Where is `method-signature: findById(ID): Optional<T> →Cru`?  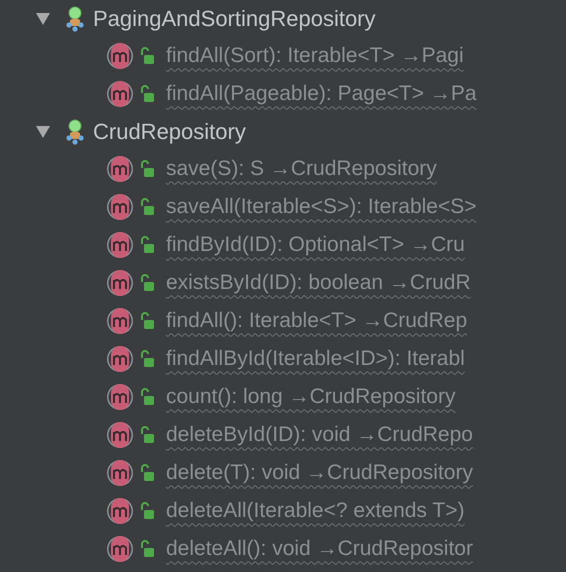
method-signature: findById(ID): Optional<T> →Cru is located at coordinates (315, 245).